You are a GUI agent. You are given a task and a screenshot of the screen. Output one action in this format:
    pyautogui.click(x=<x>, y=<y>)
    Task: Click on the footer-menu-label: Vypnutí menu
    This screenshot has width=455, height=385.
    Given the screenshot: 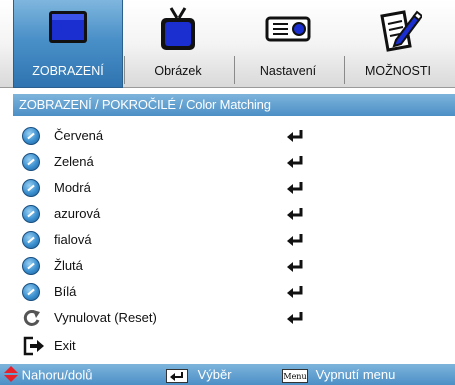 What is the action you would take?
    pyautogui.click(x=355, y=374)
    